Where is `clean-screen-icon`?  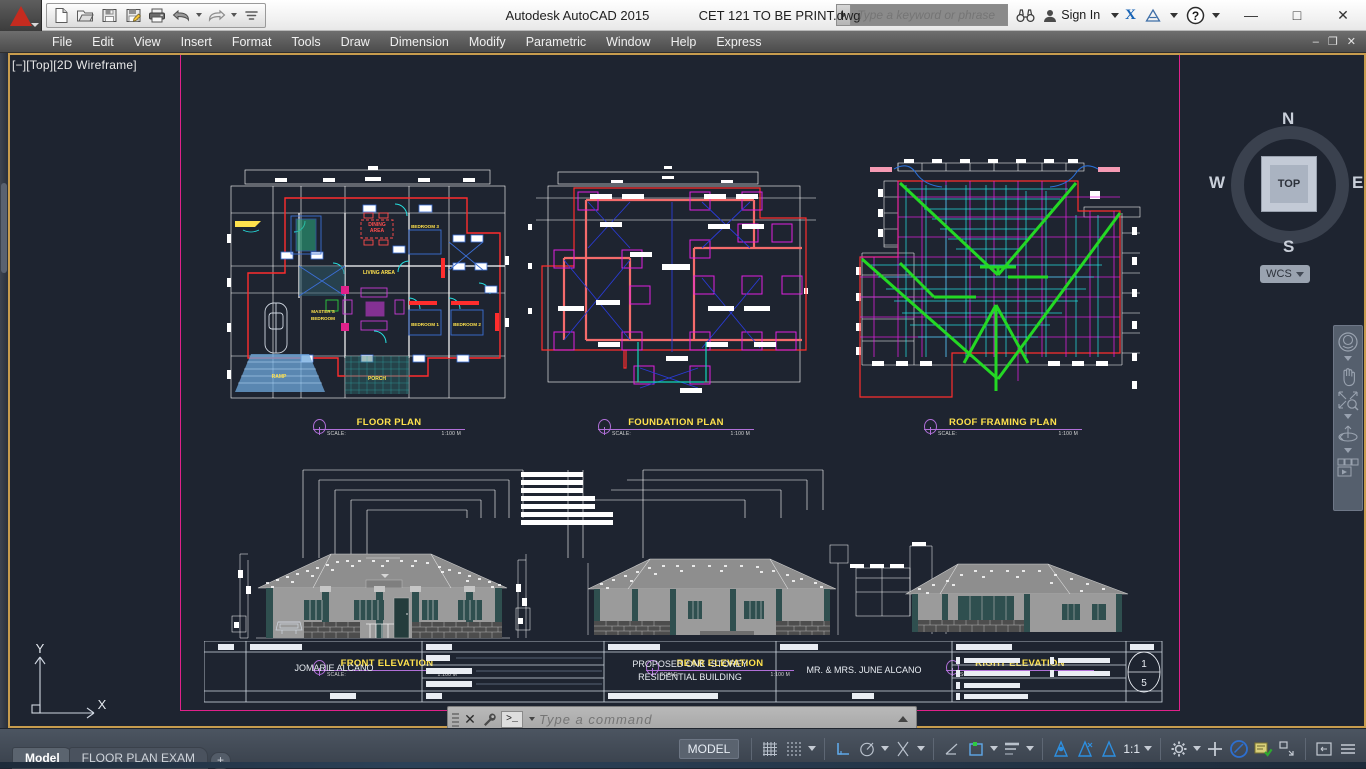 clean-screen-icon is located at coordinates (1287, 749).